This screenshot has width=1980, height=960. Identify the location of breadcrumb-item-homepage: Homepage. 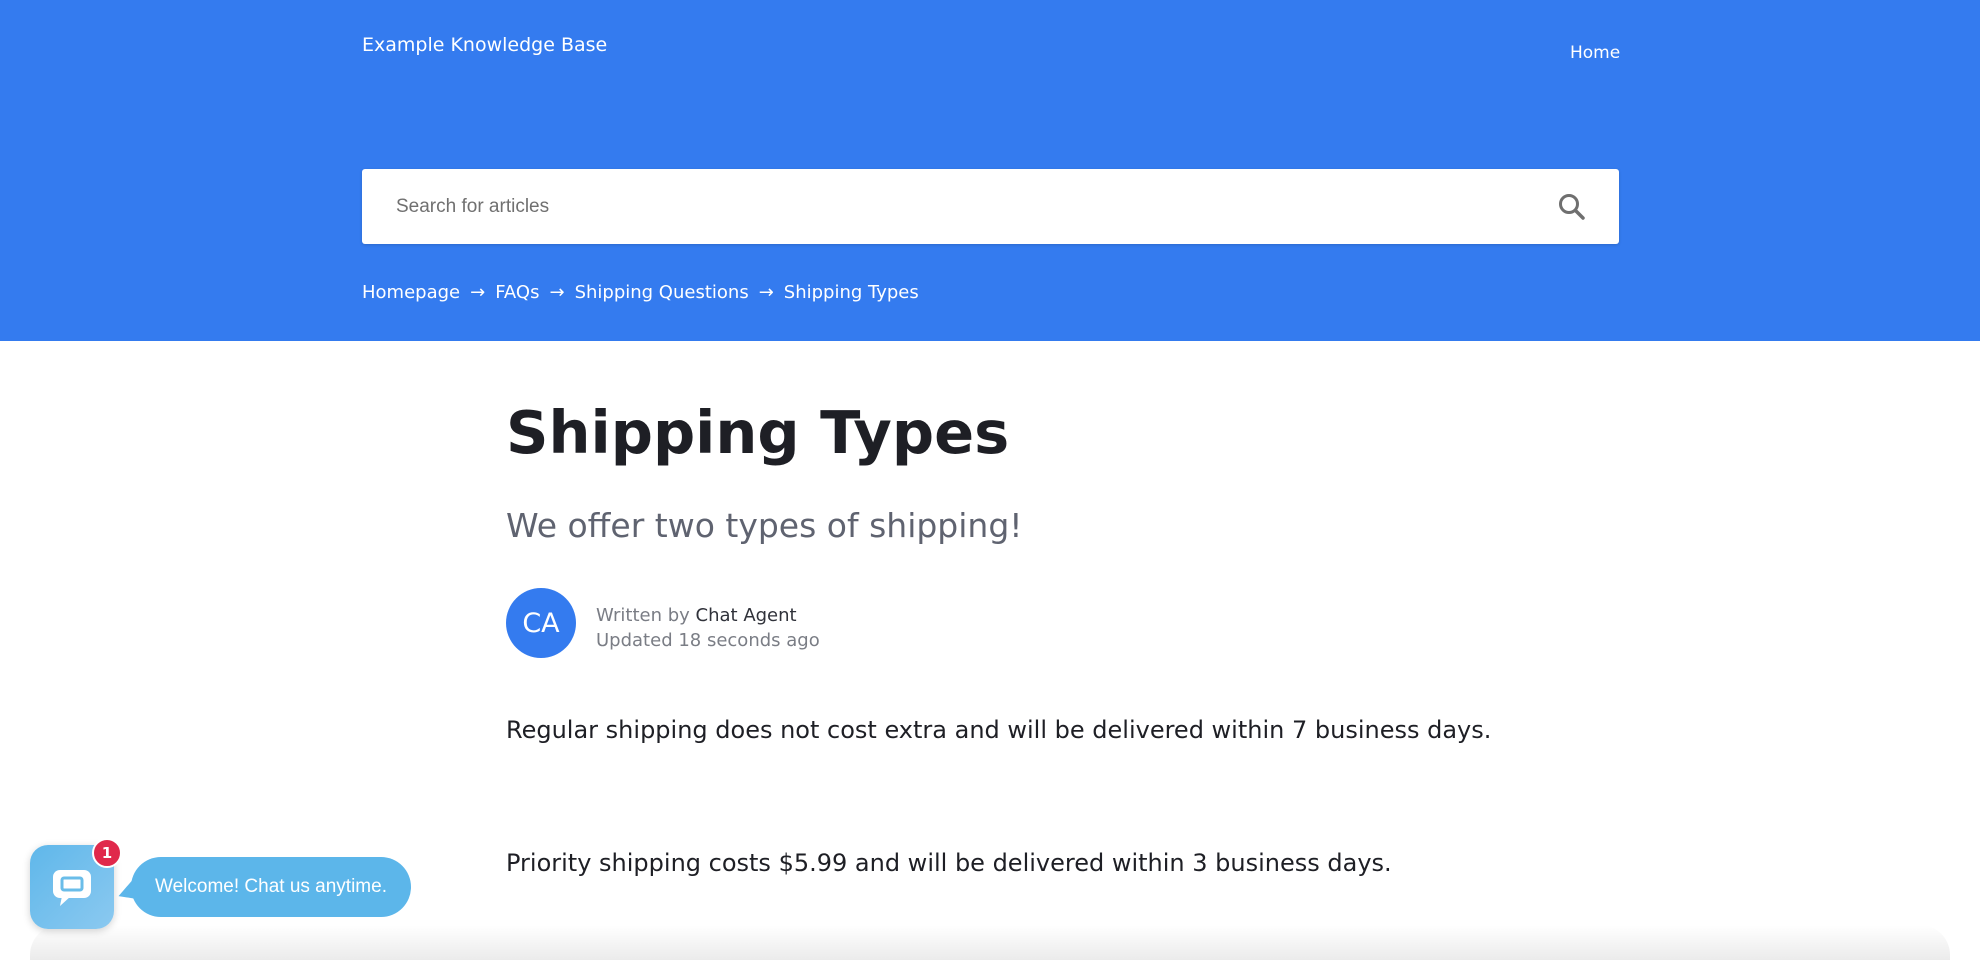
(411, 292).